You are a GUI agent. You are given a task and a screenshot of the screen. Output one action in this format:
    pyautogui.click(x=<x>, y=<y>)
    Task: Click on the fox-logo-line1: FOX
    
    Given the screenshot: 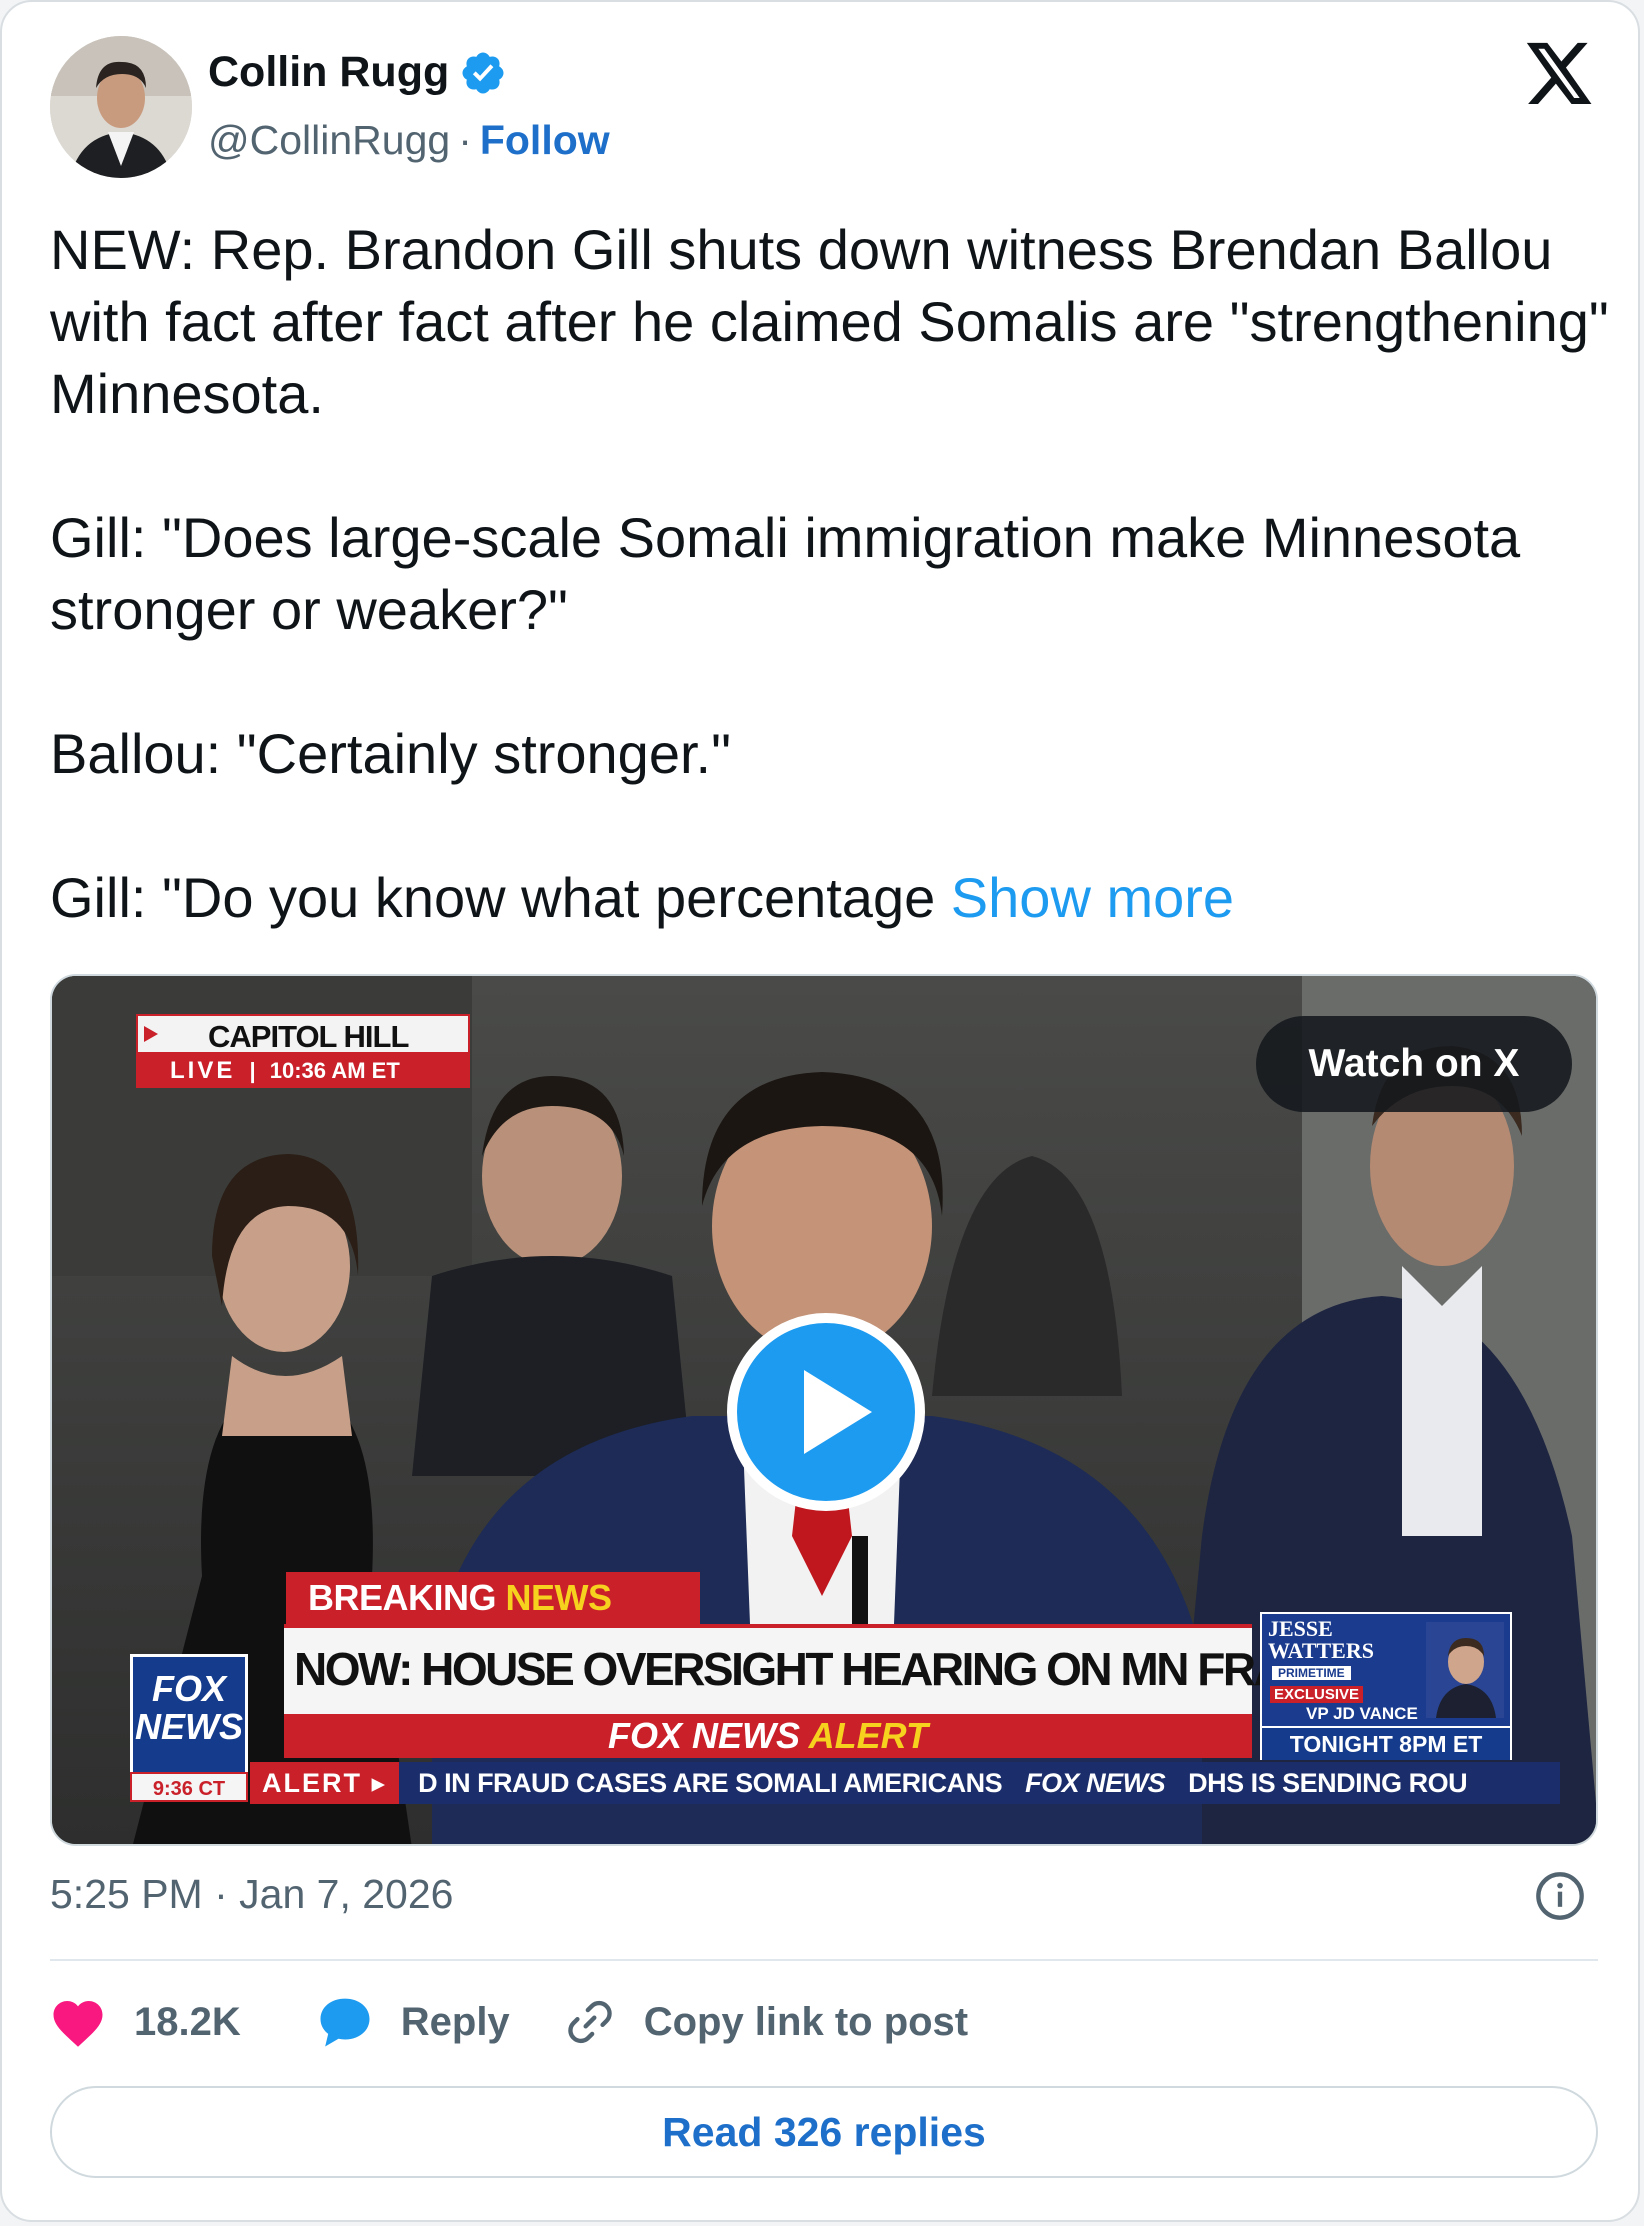 What is the action you would take?
    pyautogui.click(x=188, y=1688)
    